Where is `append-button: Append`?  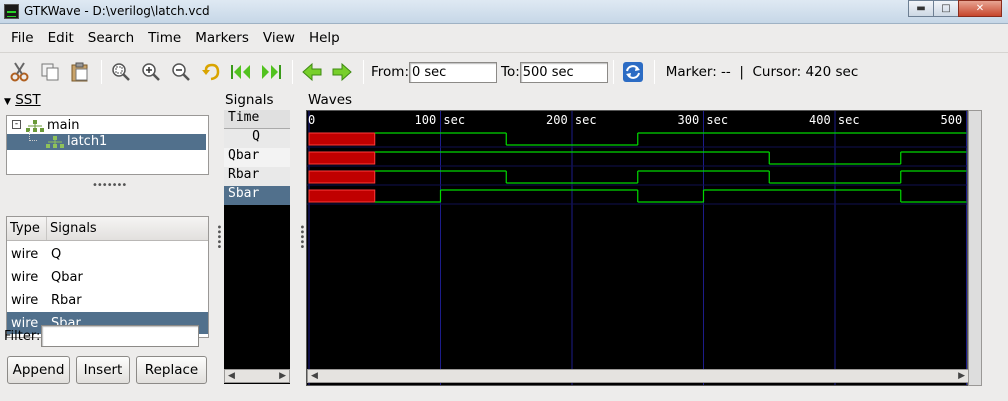
append-button: Append is located at coordinates (38, 370).